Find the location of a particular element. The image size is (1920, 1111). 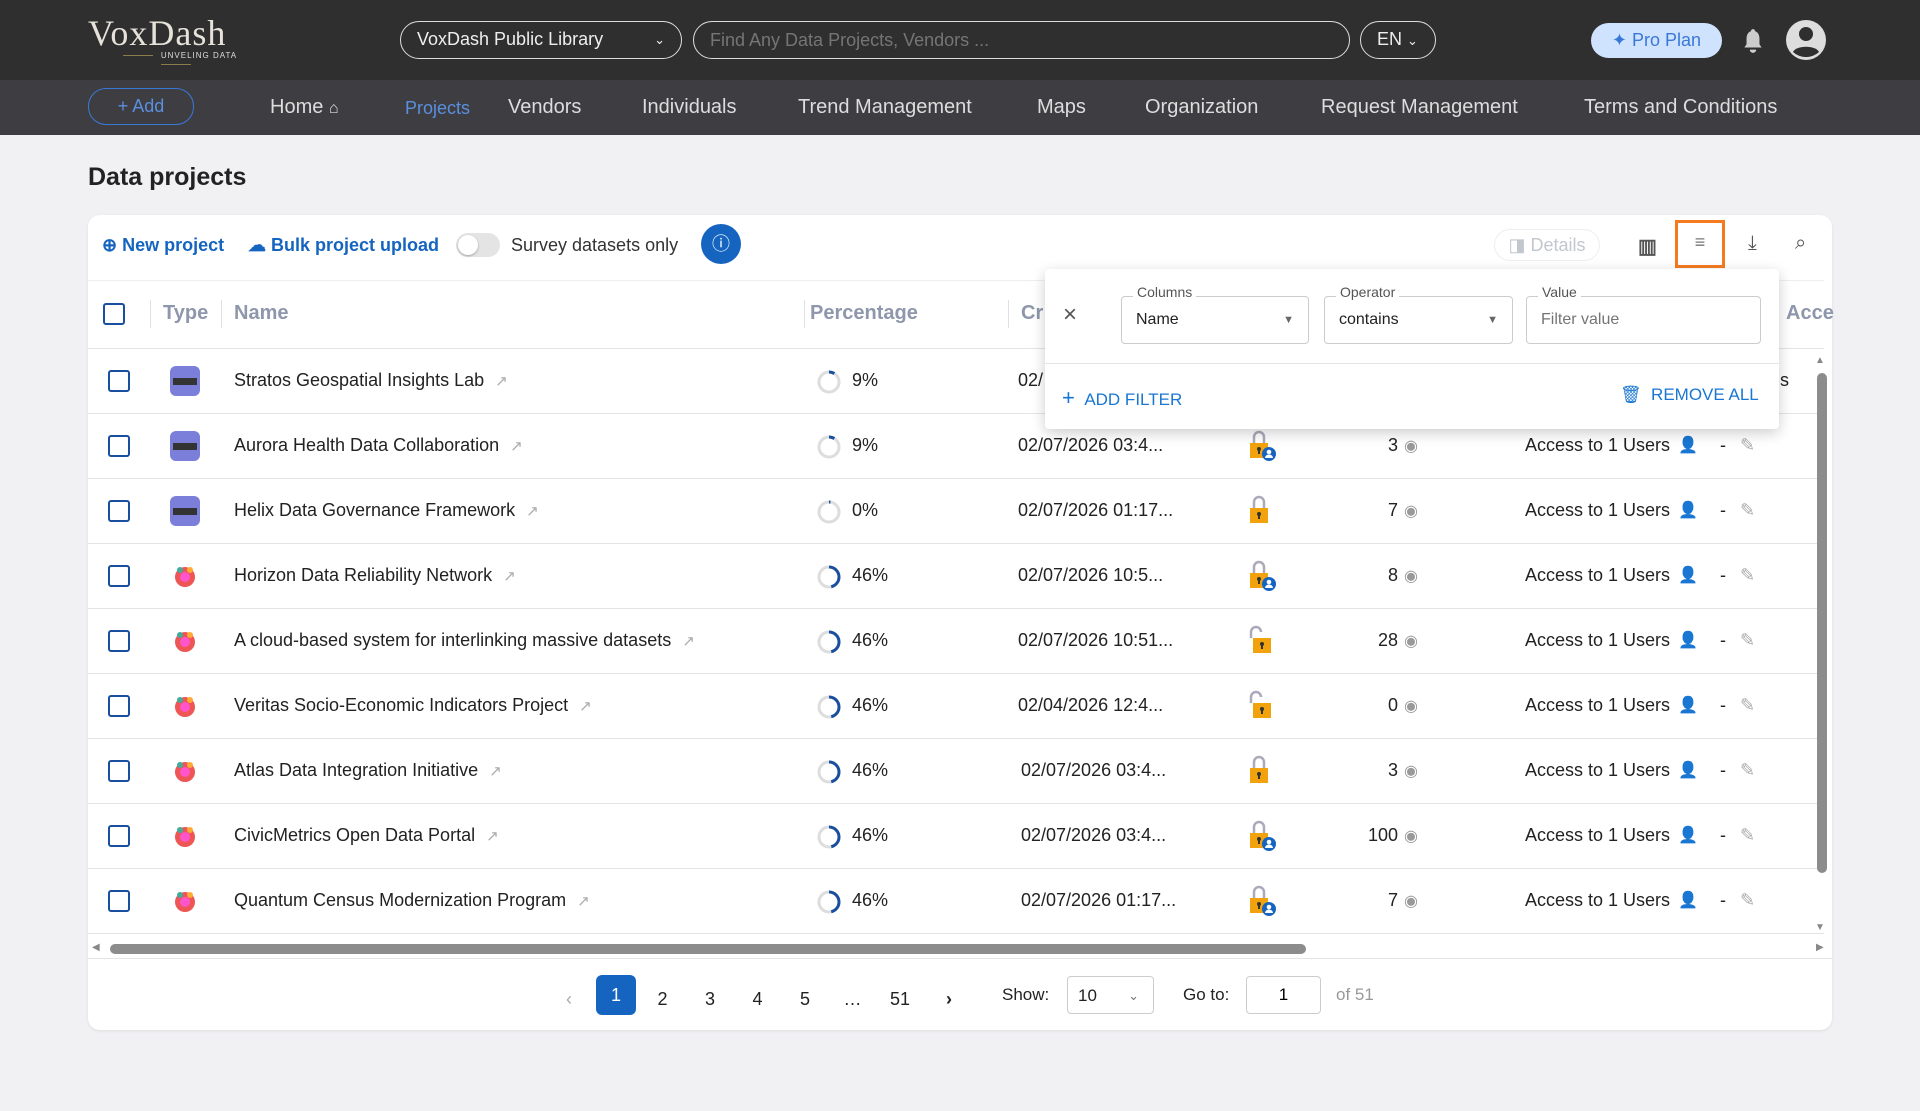

scroll-left-arrow: ◀ is located at coordinates (96, 947).